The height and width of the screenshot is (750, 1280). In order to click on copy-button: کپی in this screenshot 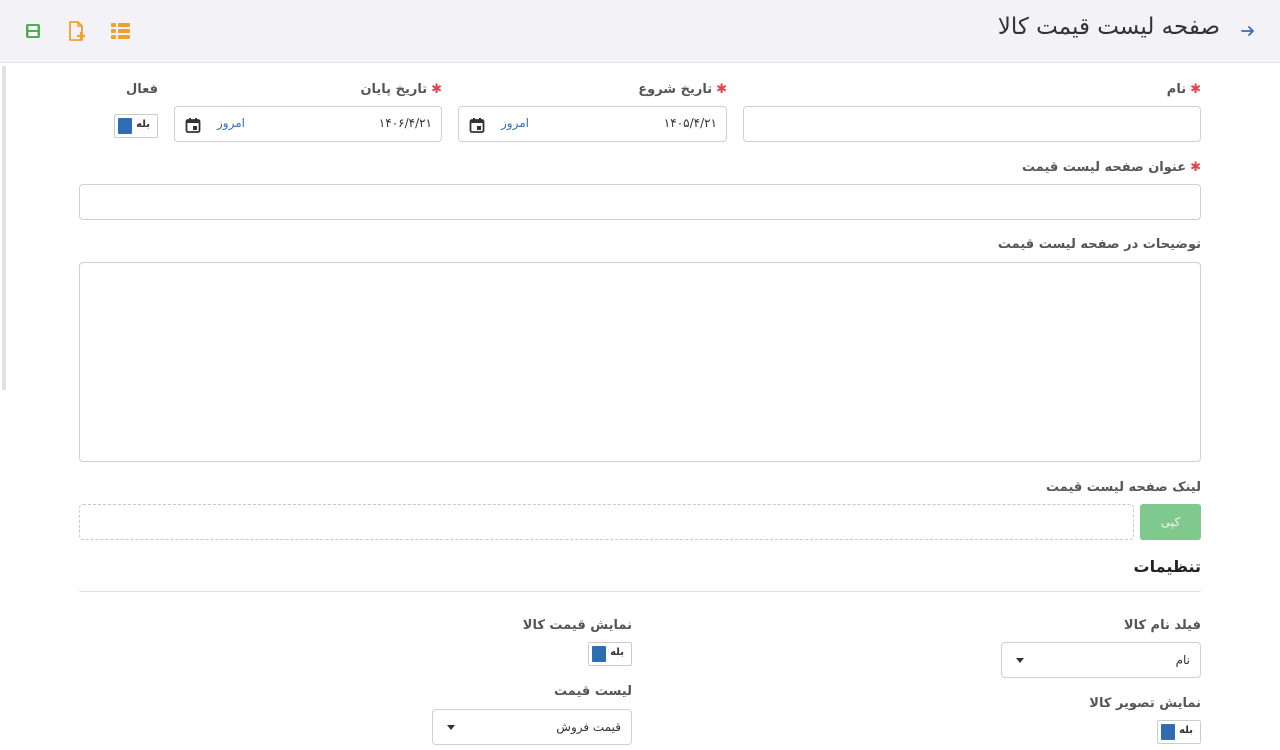, I will do `click(1170, 522)`.